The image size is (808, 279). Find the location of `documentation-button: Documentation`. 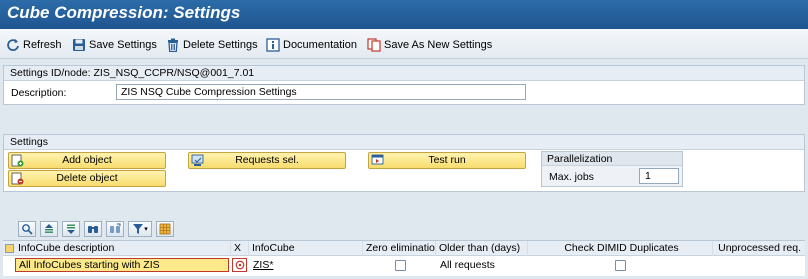

documentation-button: Documentation is located at coordinates (311, 44).